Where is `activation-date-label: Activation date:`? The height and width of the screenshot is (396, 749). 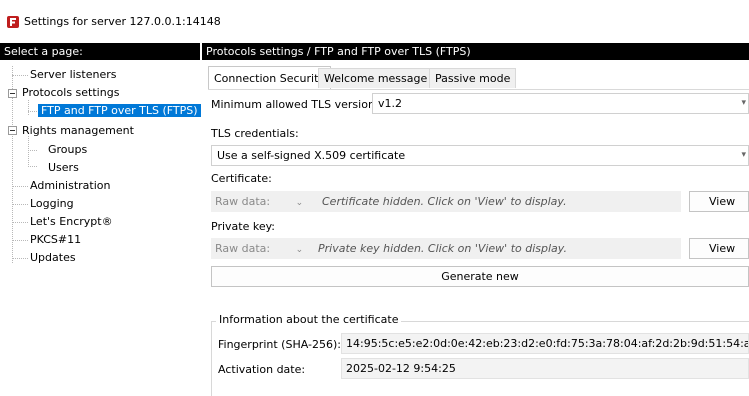
activation-date-label: Activation date: is located at coordinates (262, 369).